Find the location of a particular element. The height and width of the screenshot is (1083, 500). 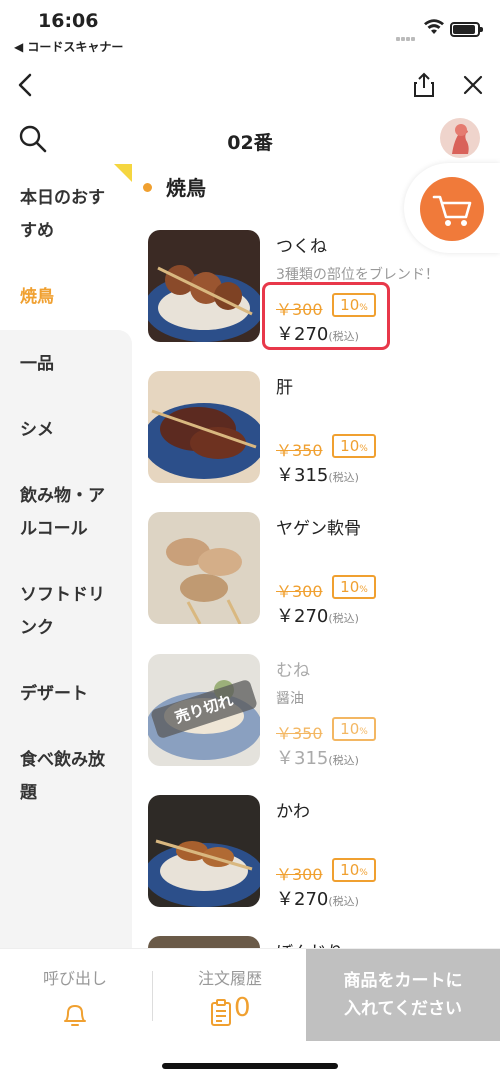

menu-item-bonjiri: ぼんじり is located at coordinates (318, 942).